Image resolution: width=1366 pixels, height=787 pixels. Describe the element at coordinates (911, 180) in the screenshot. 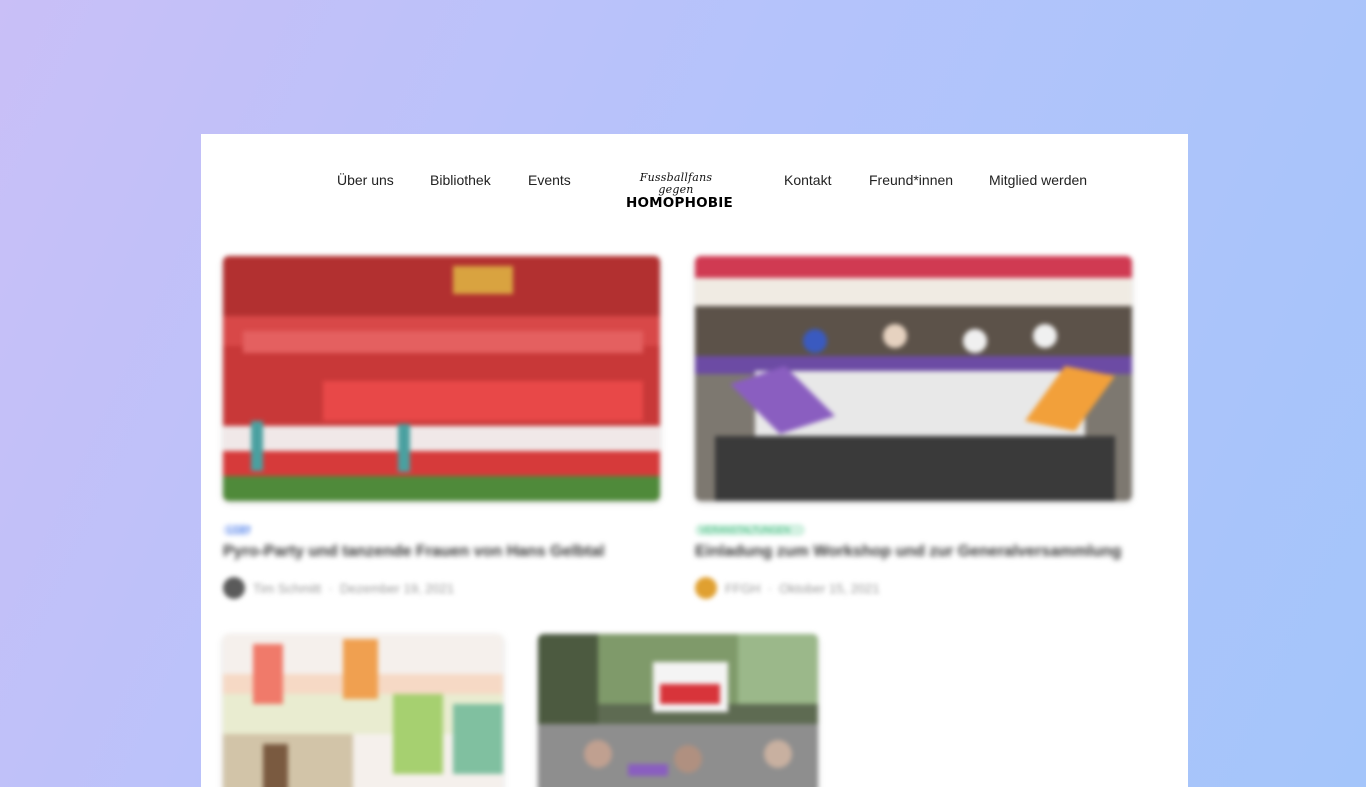

I see `nav-freundinnen: Freund*innen` at that location.